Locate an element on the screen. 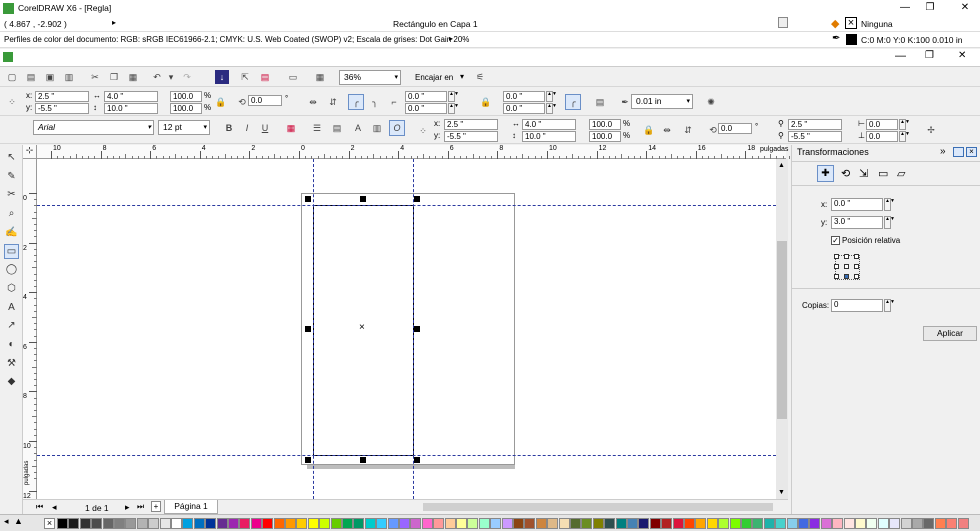 The width and height of the screenshot is (980, 531). center-marker-icon: × is located at coordinates (362, 327).